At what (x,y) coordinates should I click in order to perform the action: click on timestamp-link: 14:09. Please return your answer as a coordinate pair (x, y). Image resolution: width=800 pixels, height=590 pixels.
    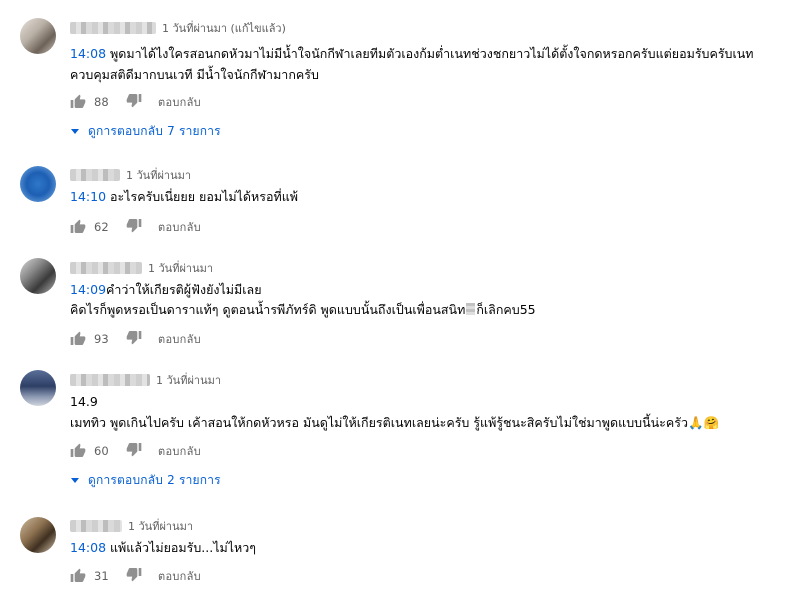
    Looking at the image, I should click on (88, 289).